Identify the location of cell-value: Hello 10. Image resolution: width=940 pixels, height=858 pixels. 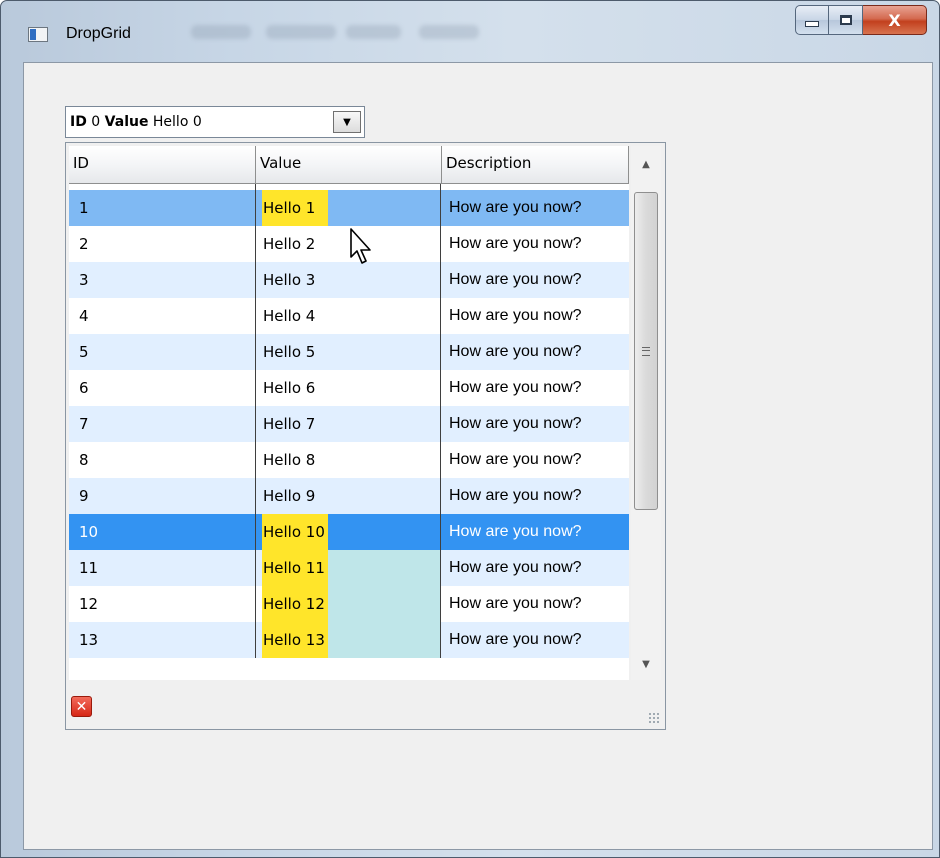
(348, 532).